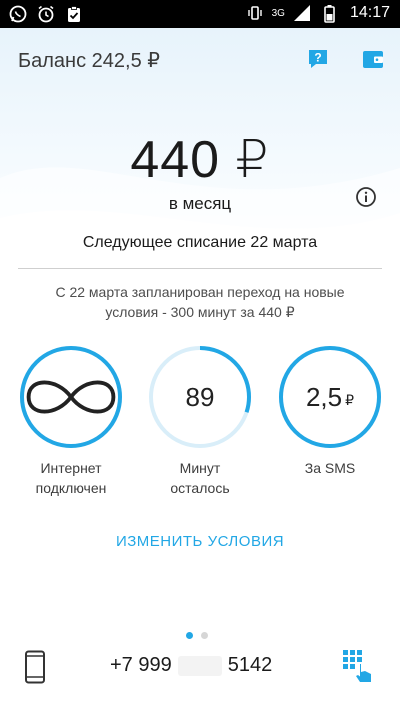 This screenshot has height=711, width=400. Describe the element at coordinates (197, 635) in the screenshot. I see `page-indicator` at that location.